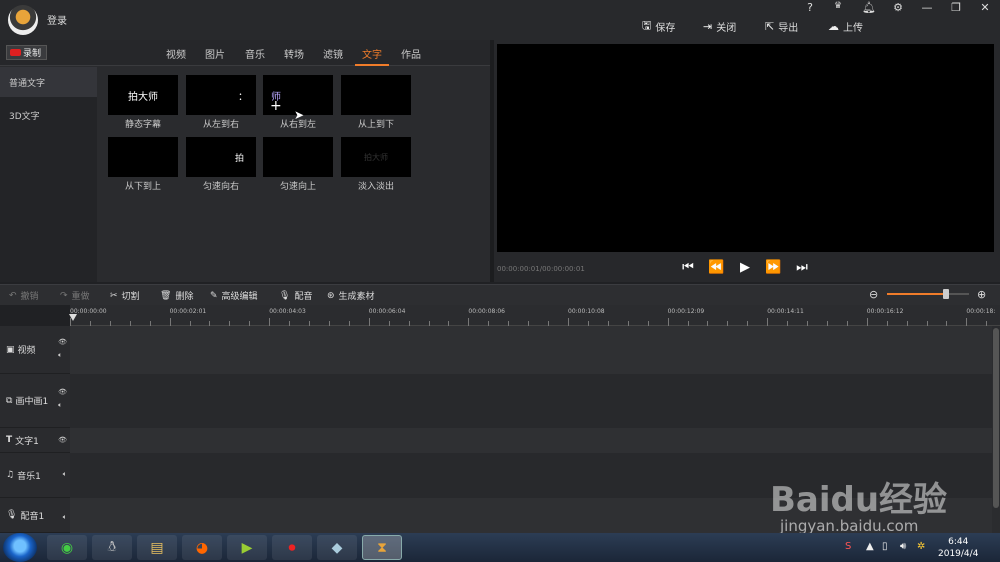  I want to click on bell-icon: 🔔︎, so click(869, 8).